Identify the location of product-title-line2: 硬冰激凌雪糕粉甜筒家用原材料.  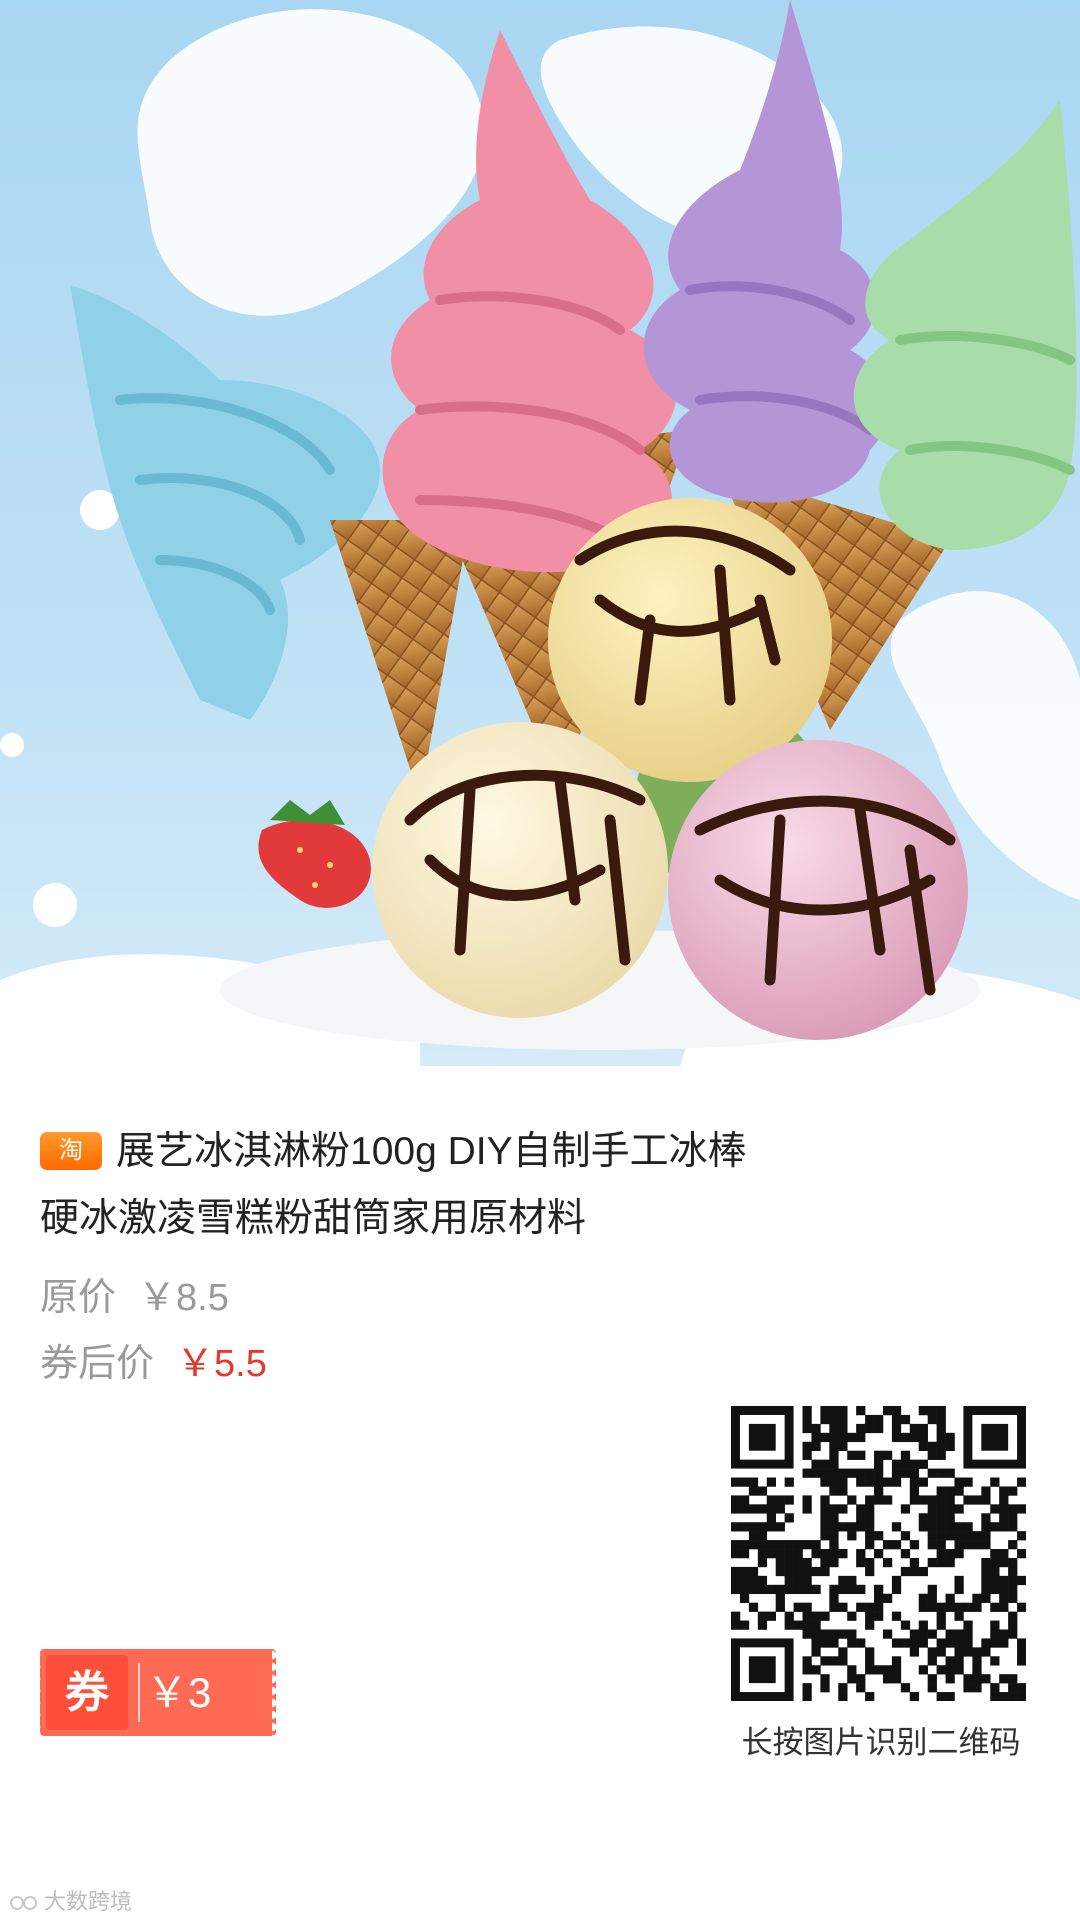
(313, 1218).